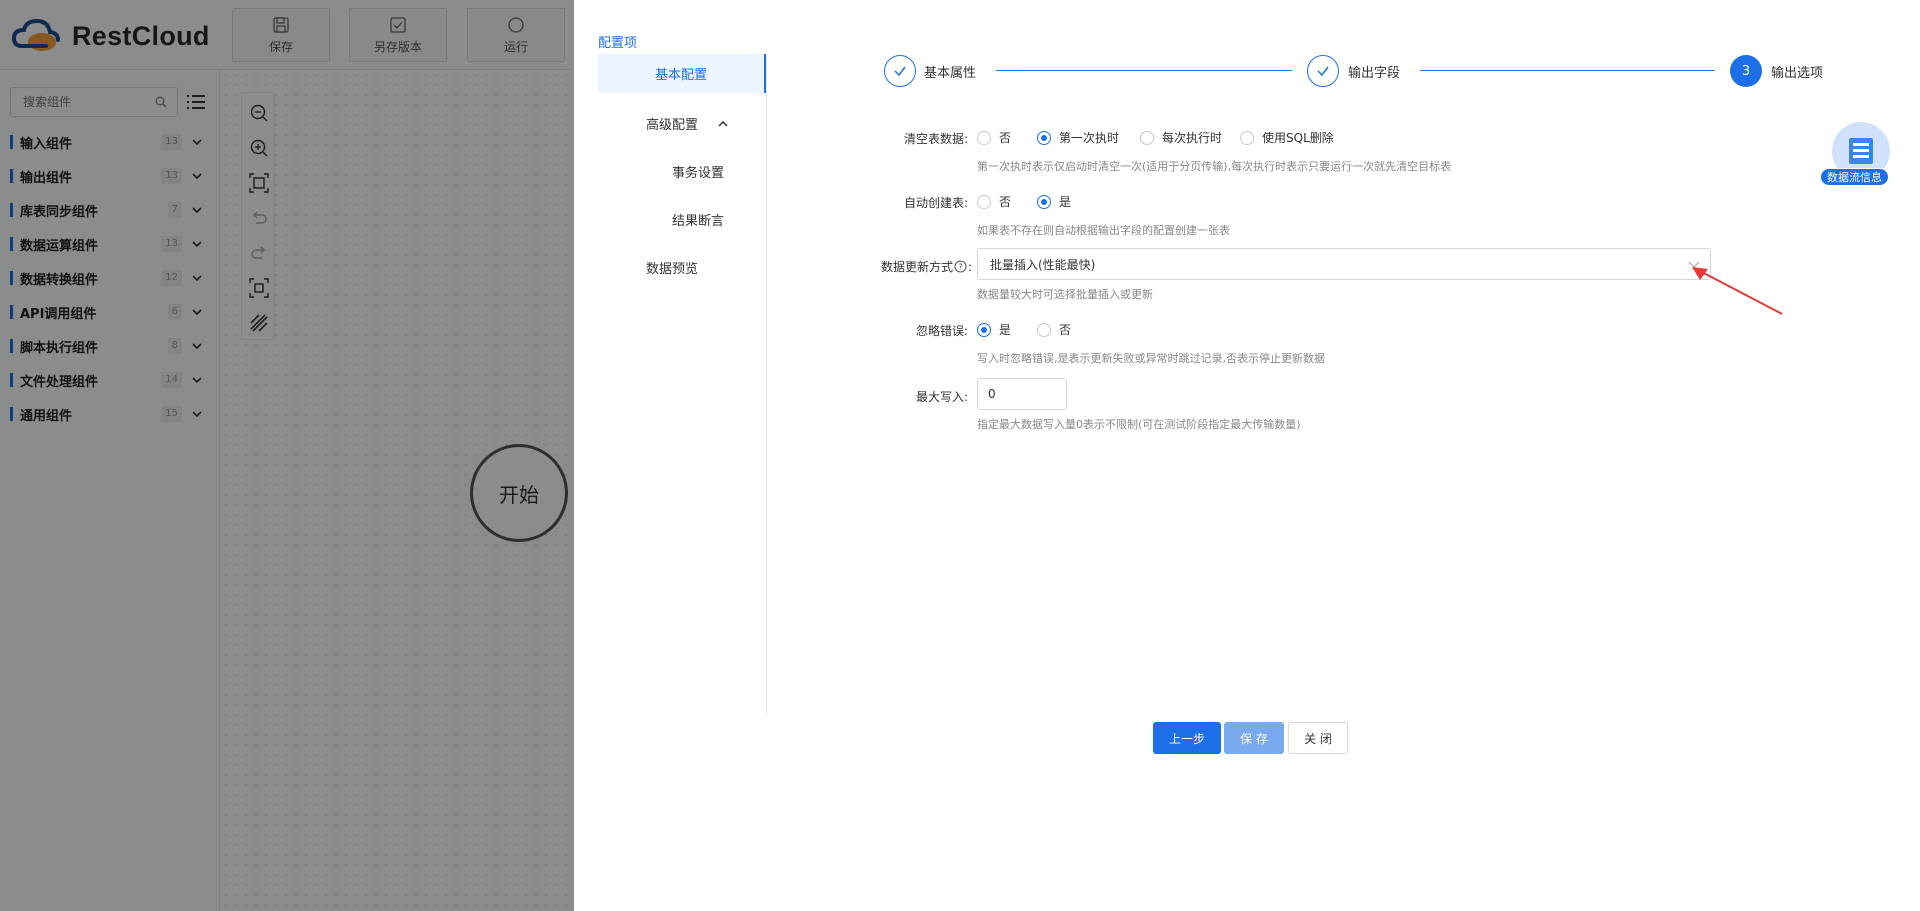 The image size is (1920, 911). What do you see at coordinates (1187, 738) in the screenshot?
I see `previous-step-button: 上一步` at bounding box center [1187, 738].